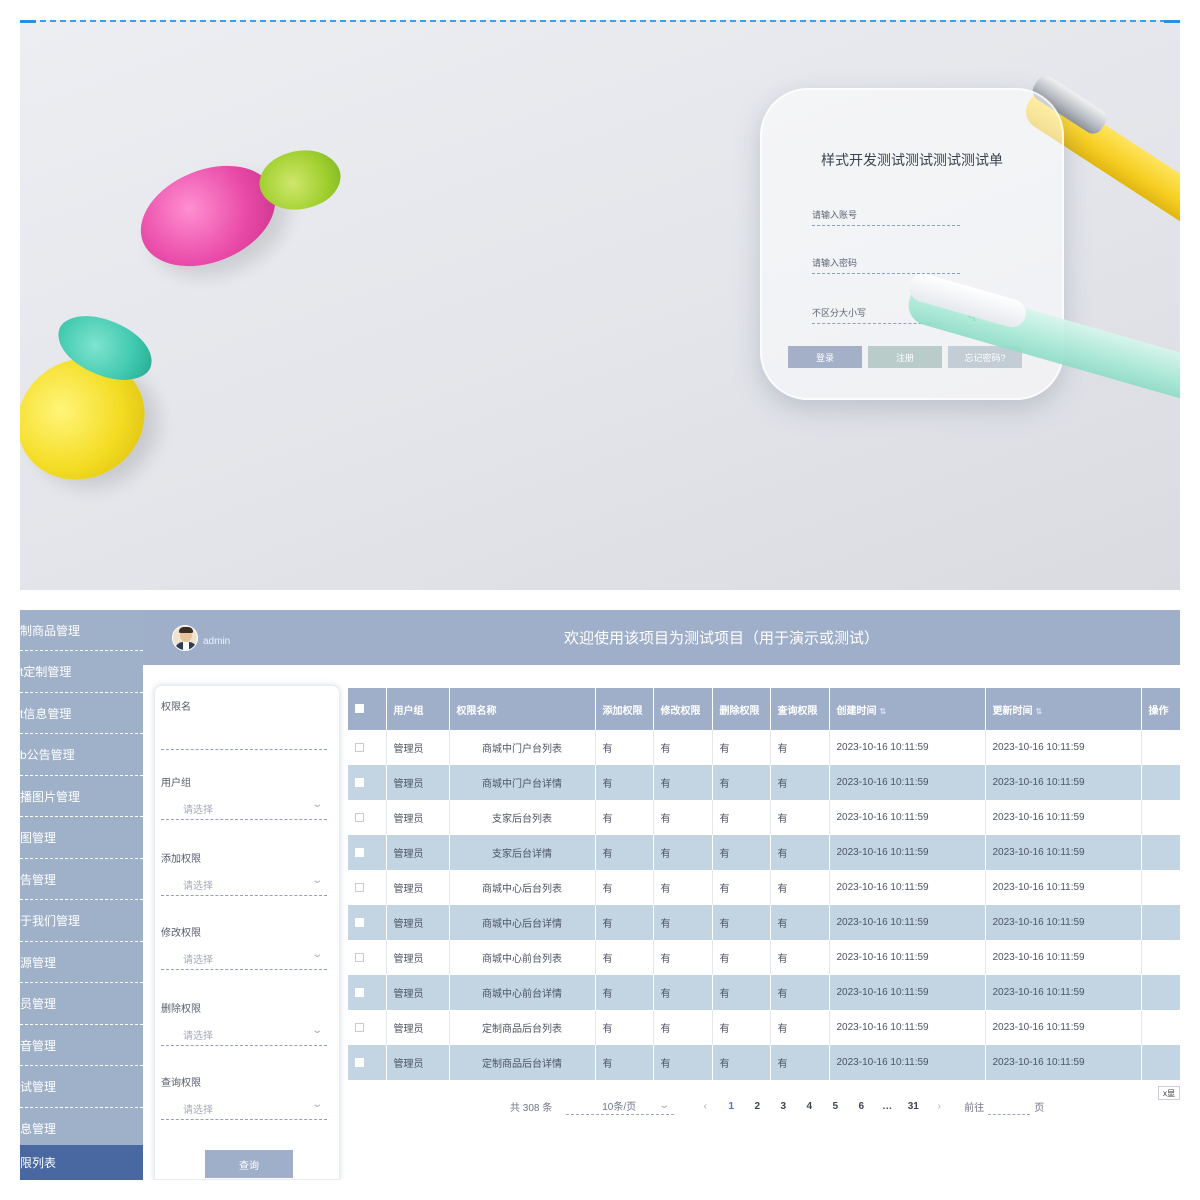 The image size is (1200, 1200). I want to click on sidebar-item: 播图片管理, so click(81, 796).